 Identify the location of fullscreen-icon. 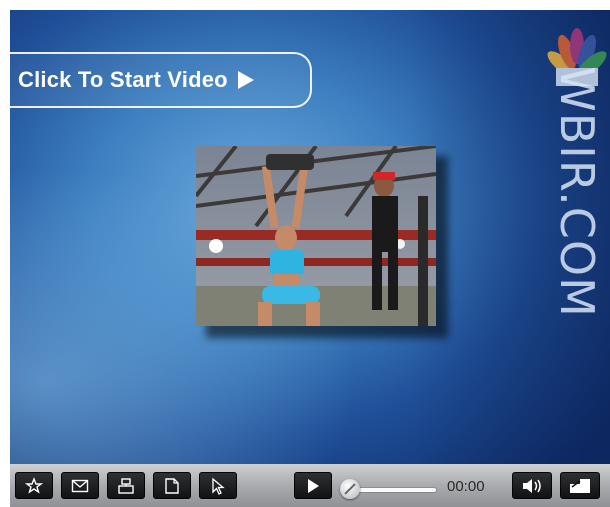
(580, 485).